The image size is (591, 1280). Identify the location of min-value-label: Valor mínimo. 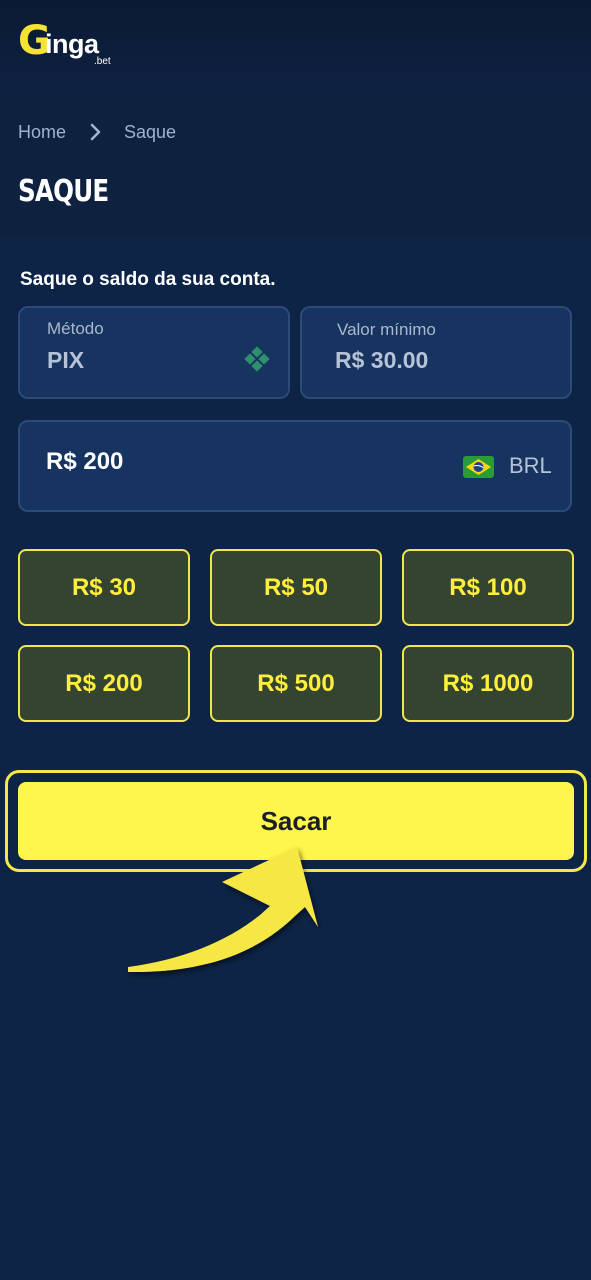
(386, 329).